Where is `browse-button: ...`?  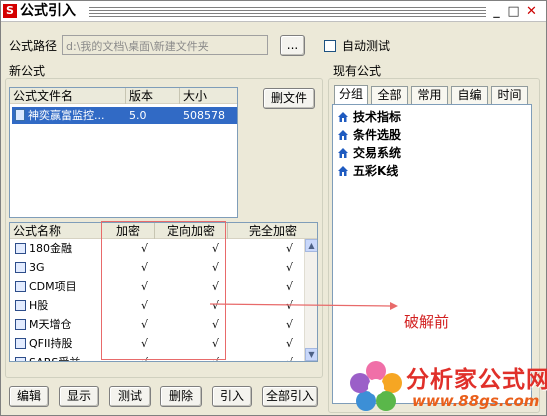
browse-button: ... is located at coordinates (292, 45).